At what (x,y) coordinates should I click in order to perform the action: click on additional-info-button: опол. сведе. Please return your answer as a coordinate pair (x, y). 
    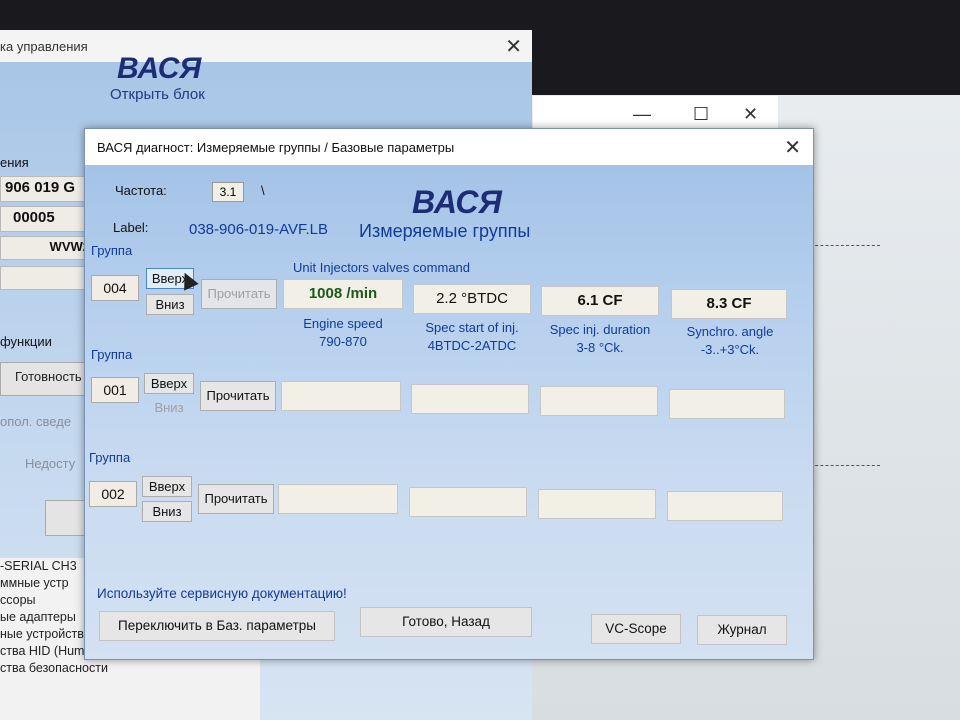
    Looking at the image, I should click on (35, 421).